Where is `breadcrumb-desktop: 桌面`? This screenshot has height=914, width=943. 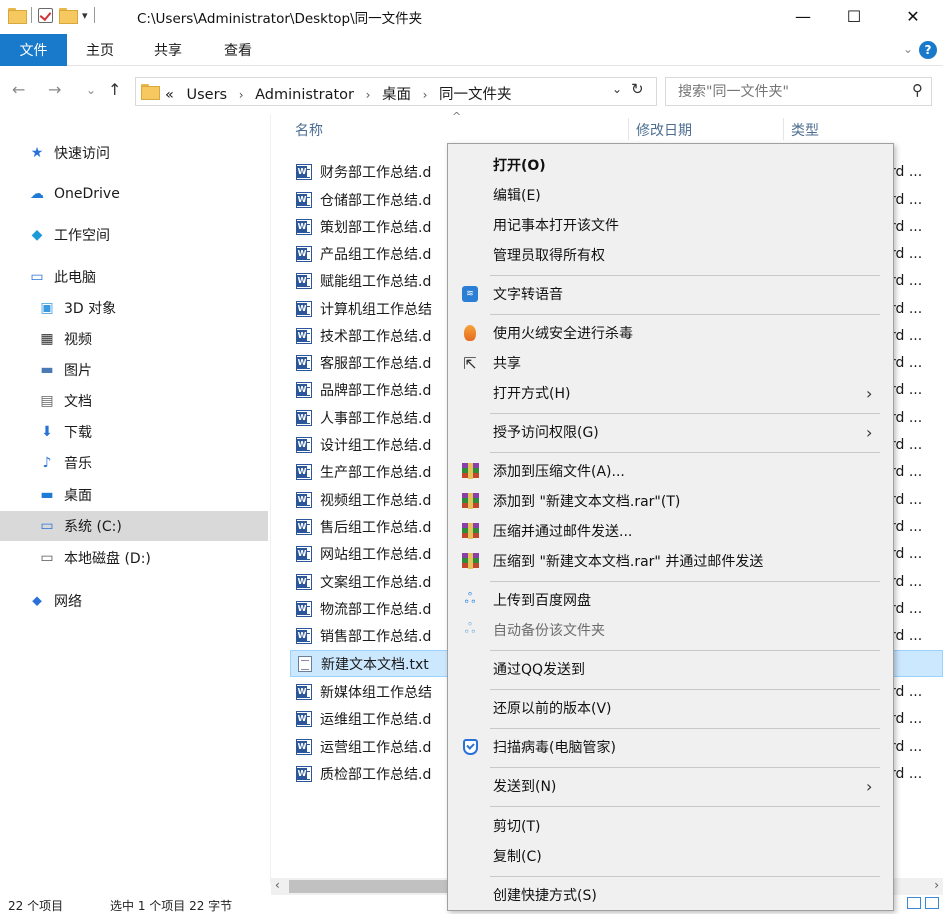
breadcrumb-desktop: 桌面 is located at coordinates (396, 95).